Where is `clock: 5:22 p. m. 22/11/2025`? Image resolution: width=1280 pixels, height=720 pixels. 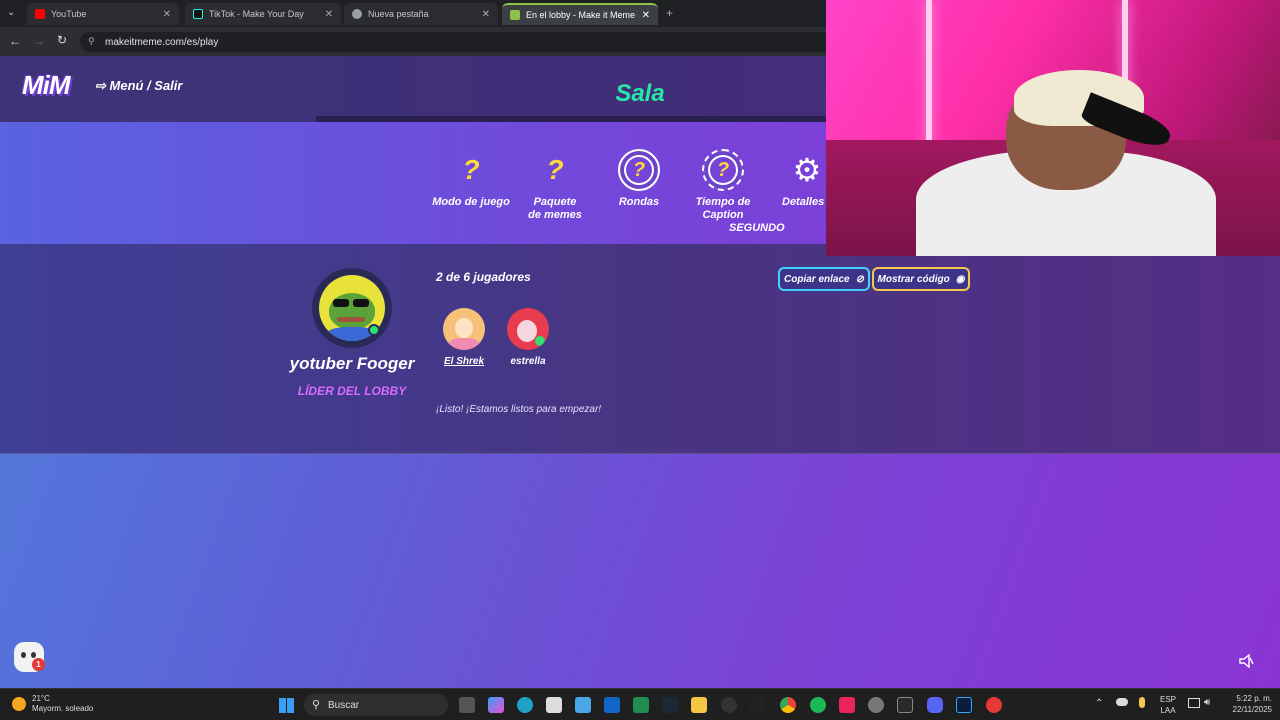 clock: 5:22 p. m. 22/11/2025 is located at coordinates (1252, 704).